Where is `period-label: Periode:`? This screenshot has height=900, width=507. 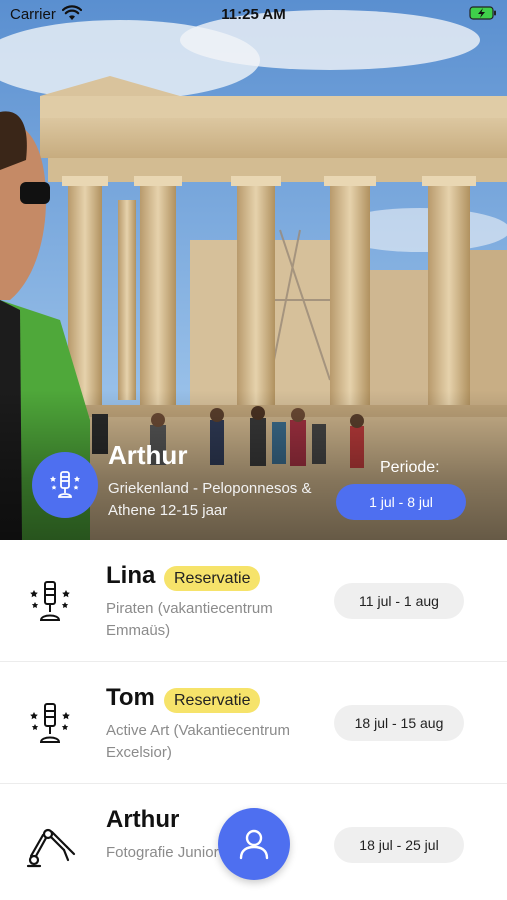 period-label: Periode: is located at coordinates (410, 467).